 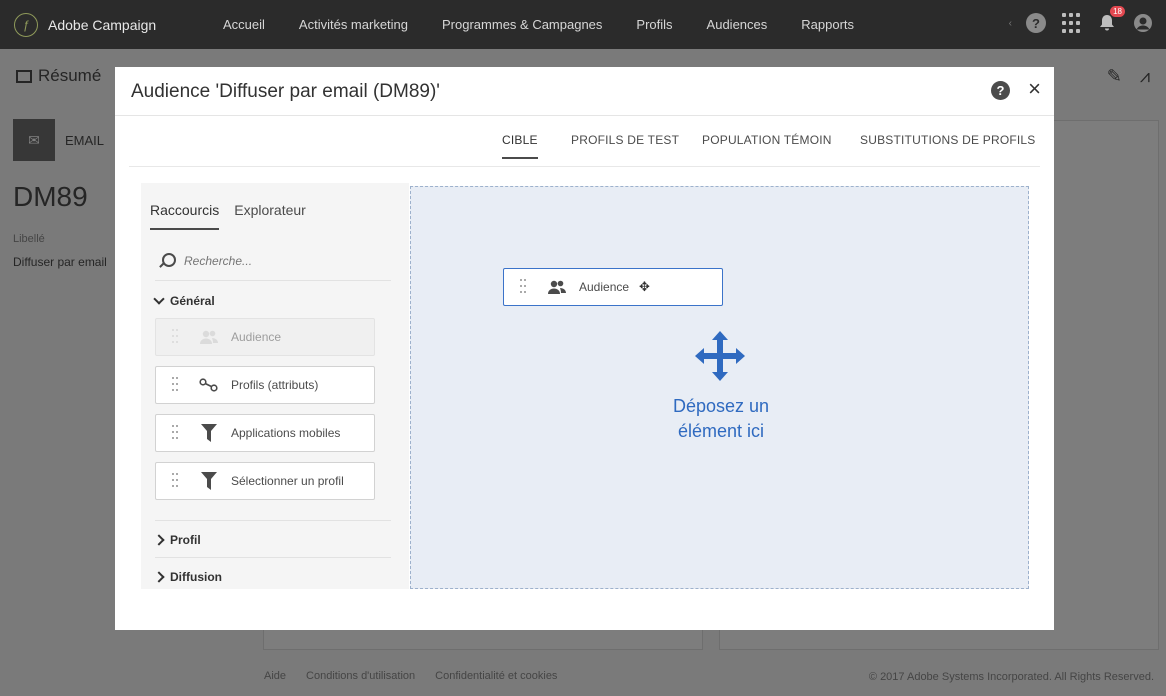 I want to click on move-arrows-icon, so click(x=720, y=356).